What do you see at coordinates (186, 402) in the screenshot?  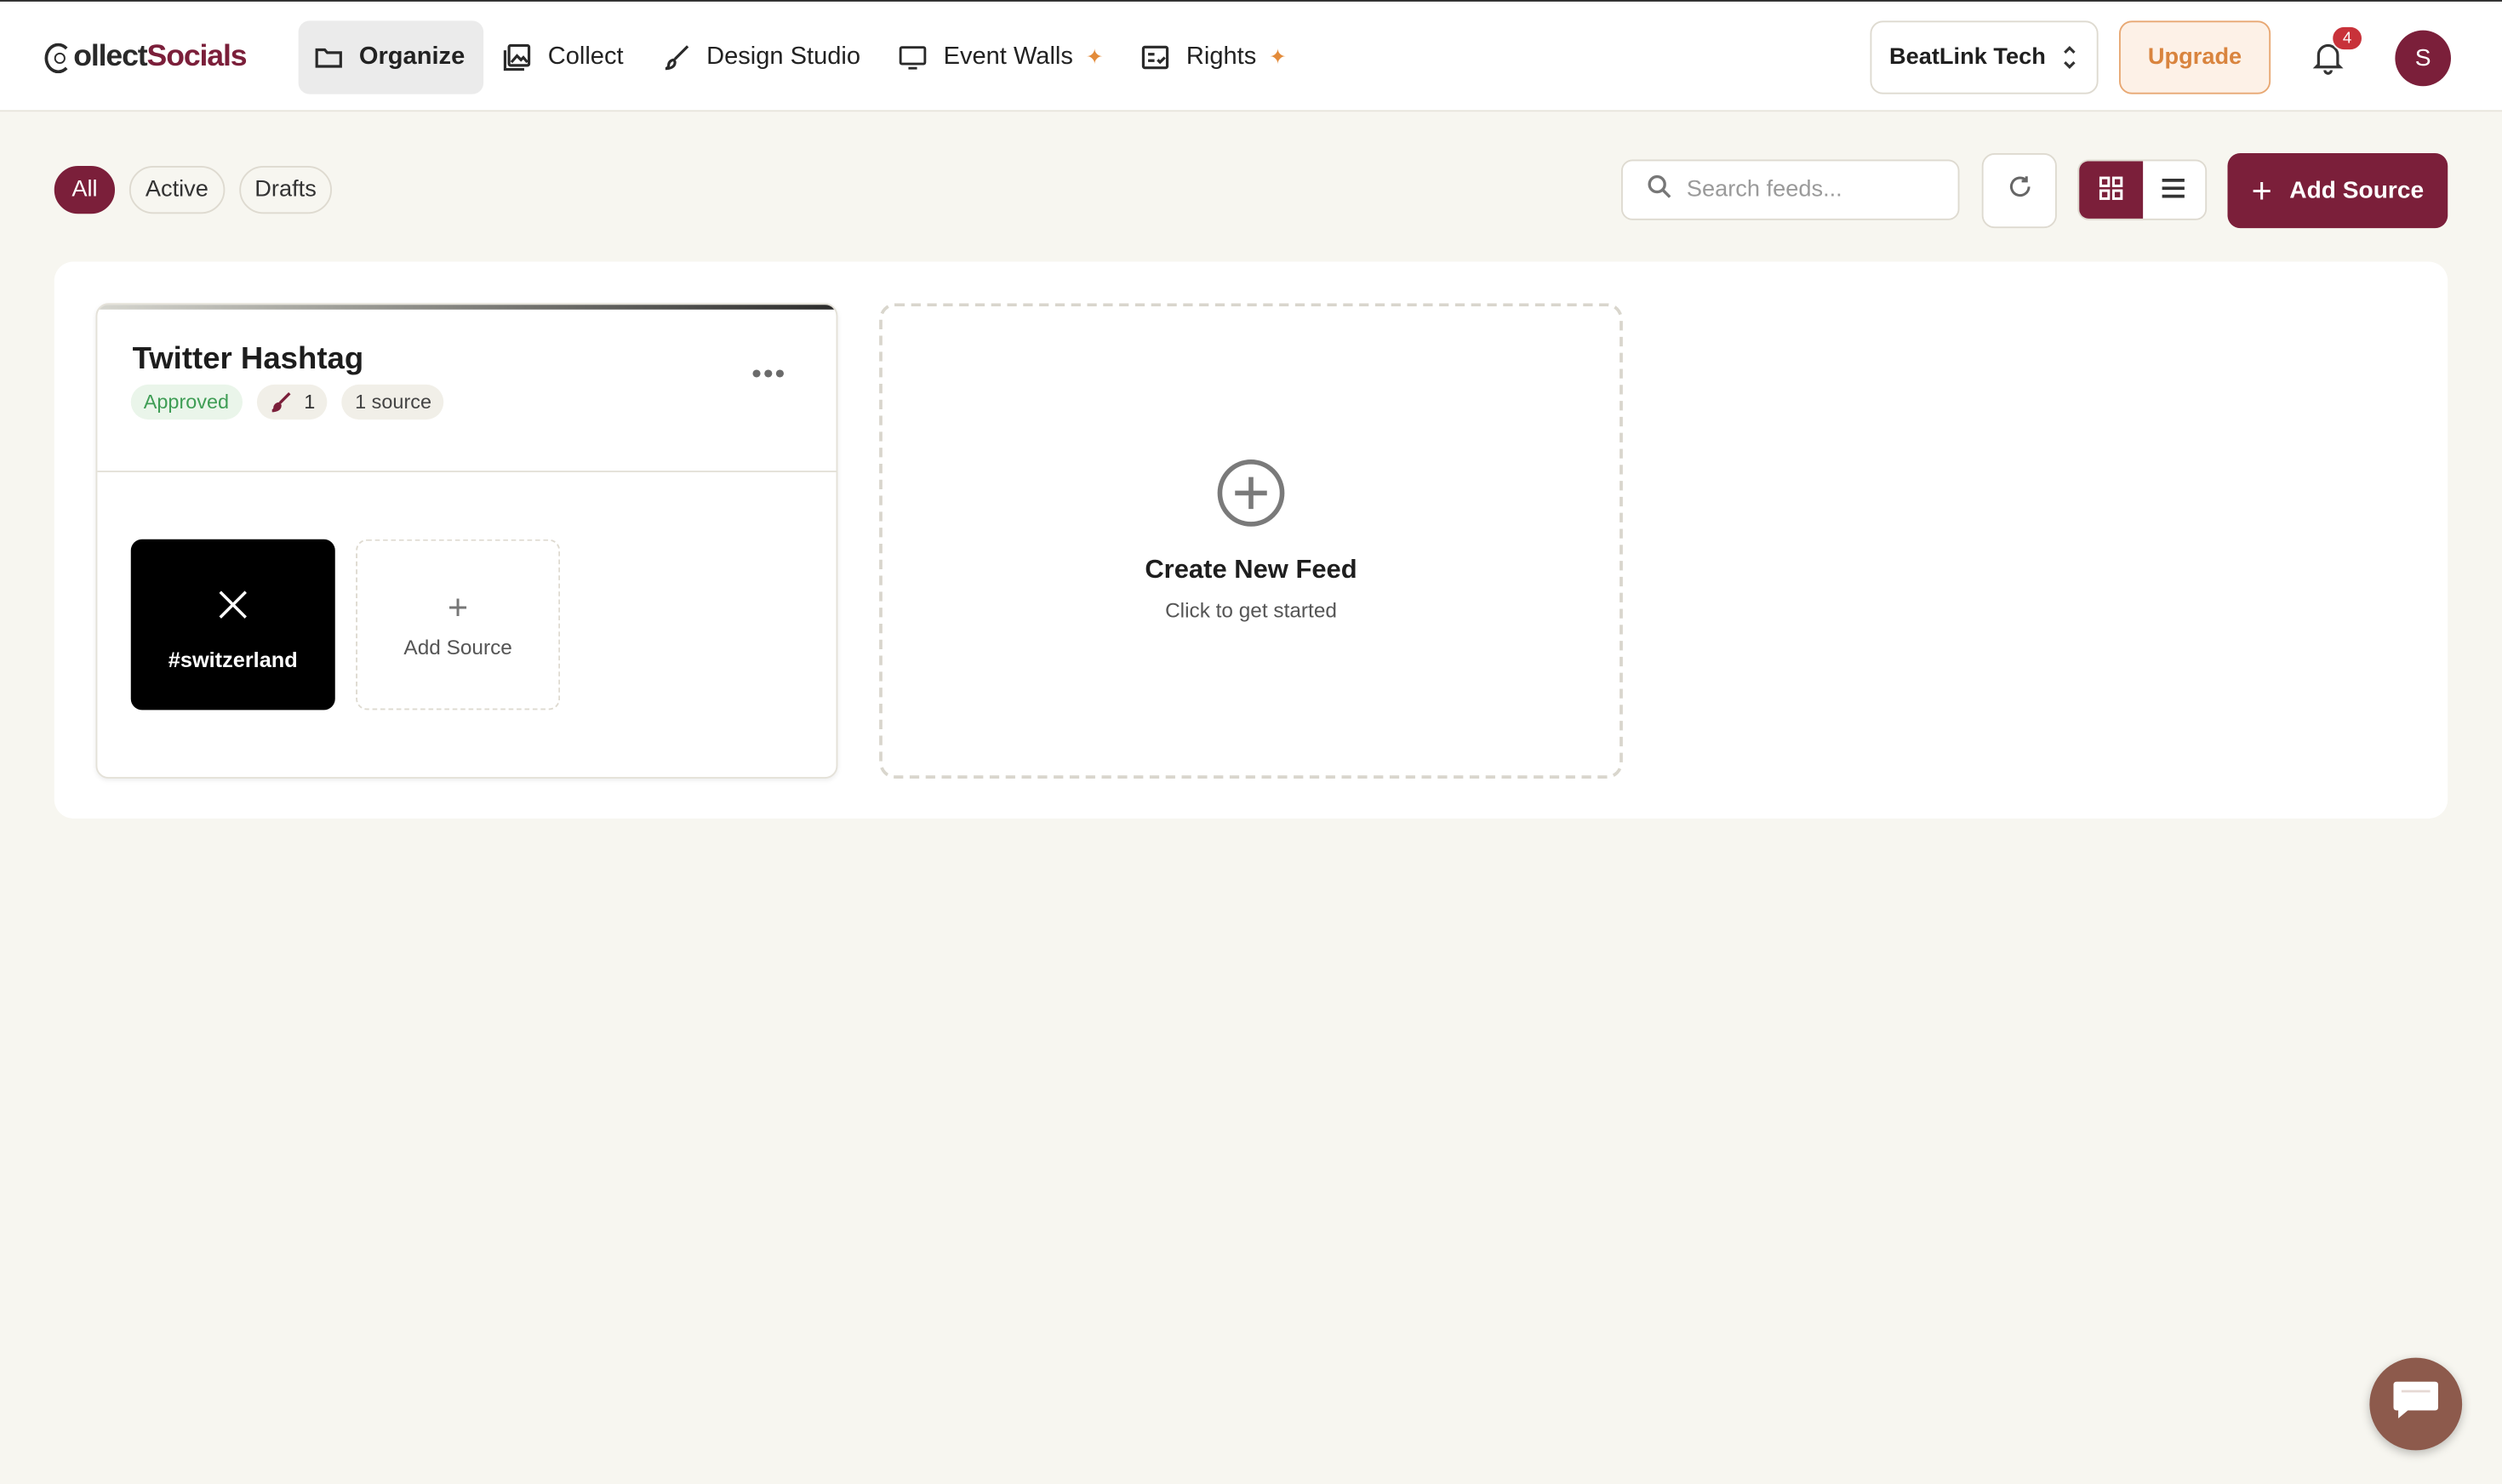 I see `status-badge: Approved` at bounding box center [186, 402].